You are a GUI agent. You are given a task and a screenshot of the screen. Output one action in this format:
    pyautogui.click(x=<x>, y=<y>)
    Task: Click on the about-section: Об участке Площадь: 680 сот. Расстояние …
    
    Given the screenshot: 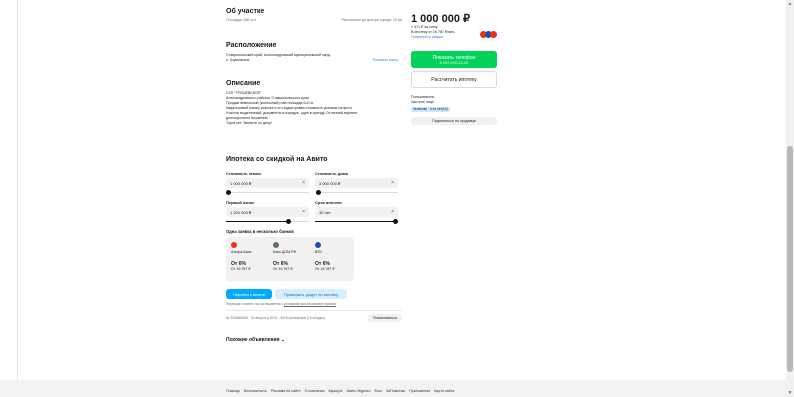 What is the action you would take?
    pyautogui.click(x=316, y=15)
    